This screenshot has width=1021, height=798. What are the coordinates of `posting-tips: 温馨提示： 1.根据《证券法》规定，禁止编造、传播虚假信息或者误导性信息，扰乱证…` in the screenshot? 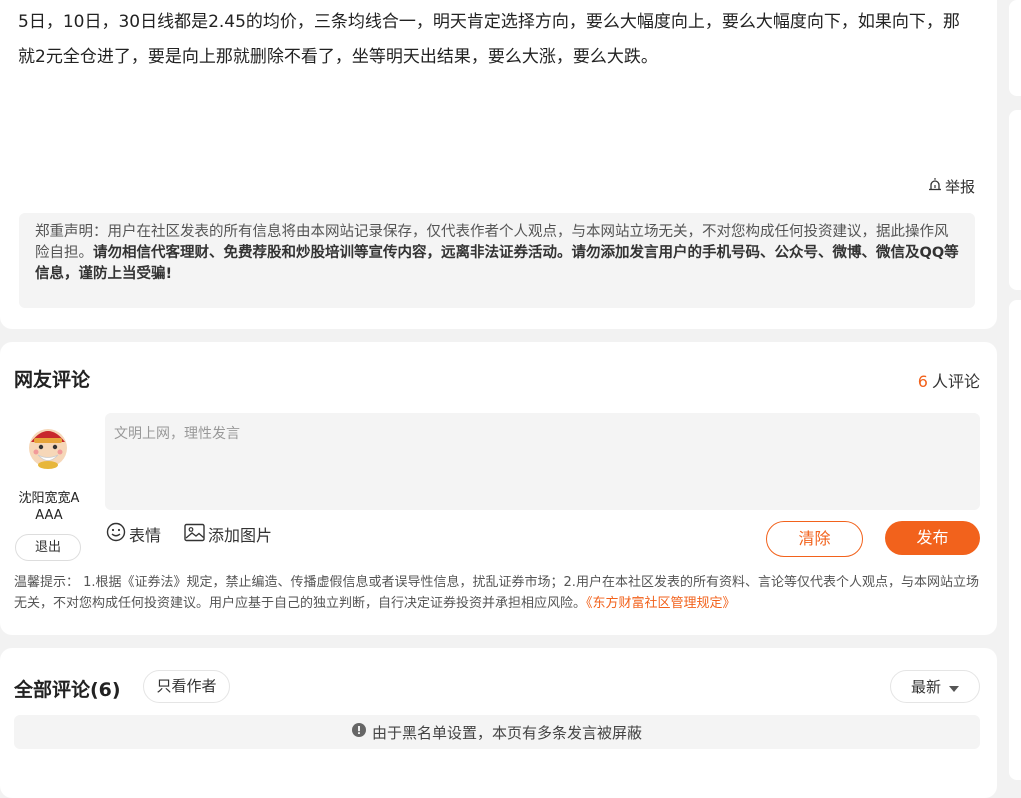 It's located at (497, 593).